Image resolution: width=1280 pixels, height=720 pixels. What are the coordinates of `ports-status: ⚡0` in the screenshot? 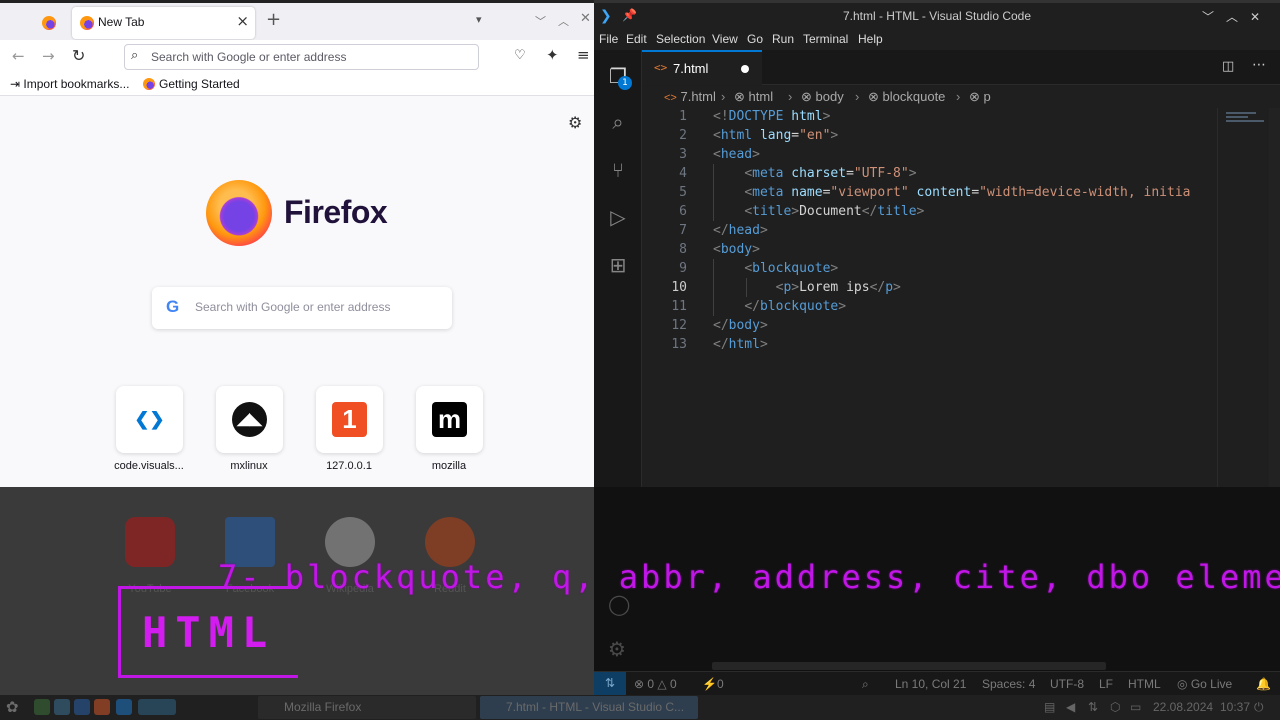 It's located at (713, 684).